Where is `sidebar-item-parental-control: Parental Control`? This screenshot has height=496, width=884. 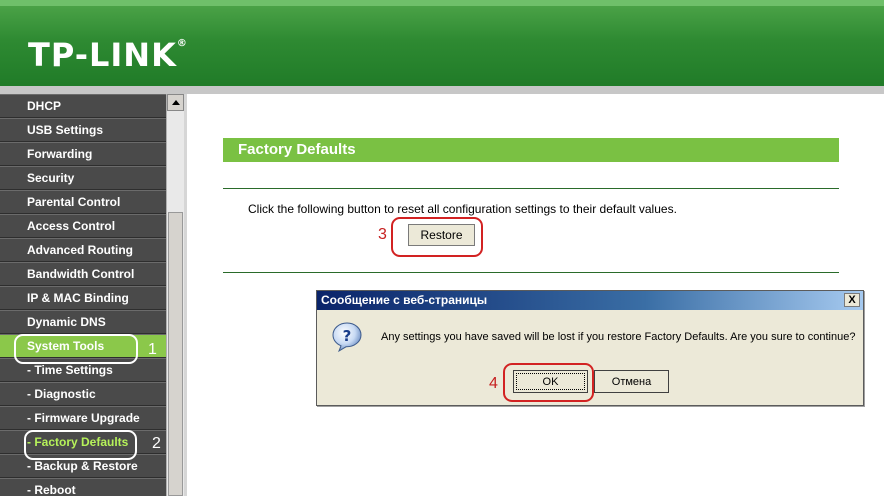 sidebar-item-parental-control: Parental Control is located at coordinates (83, 202).